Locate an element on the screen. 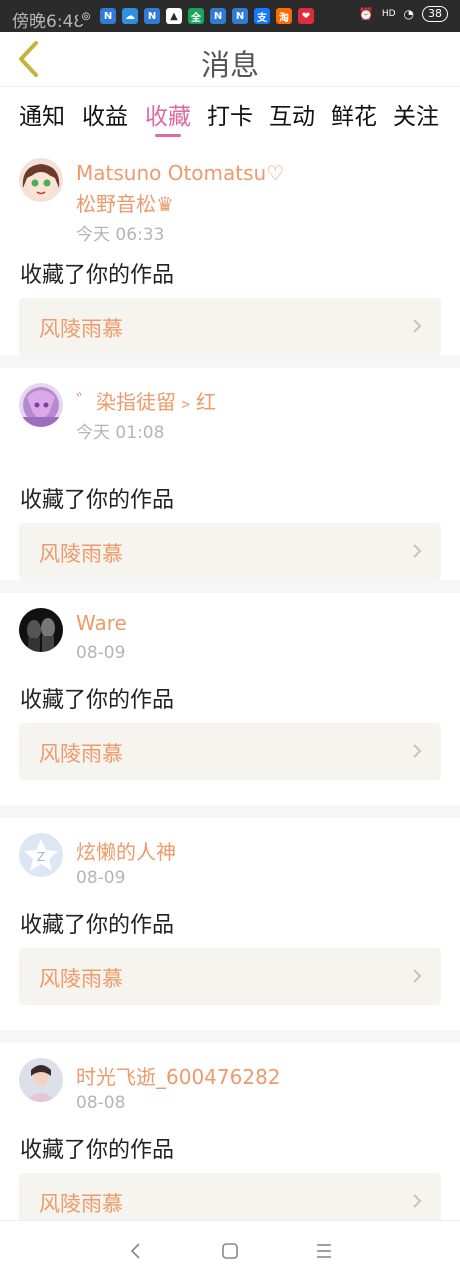 The width and height of the screenshot is (460, 1281). page-title: 消息 is located at coordinates (229, 65).